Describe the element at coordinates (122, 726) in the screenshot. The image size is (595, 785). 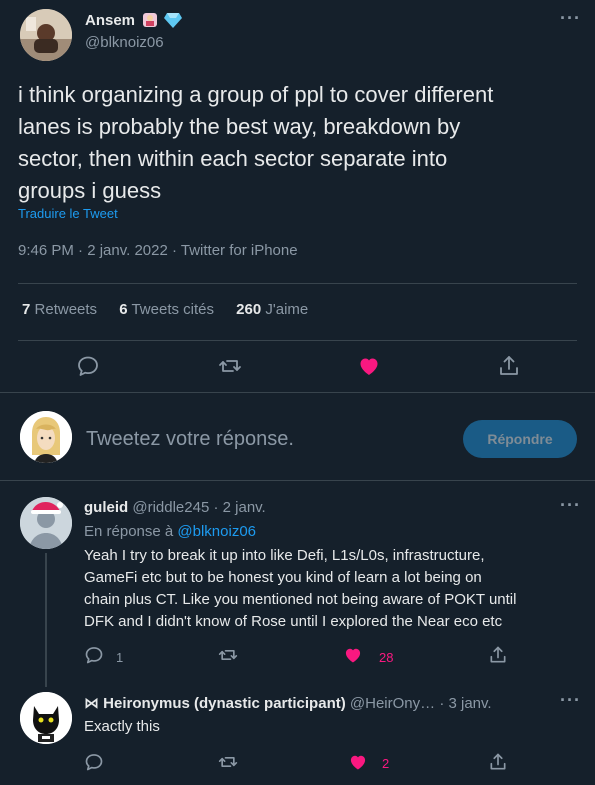
I see `reply-text: Exactly this` at that location.